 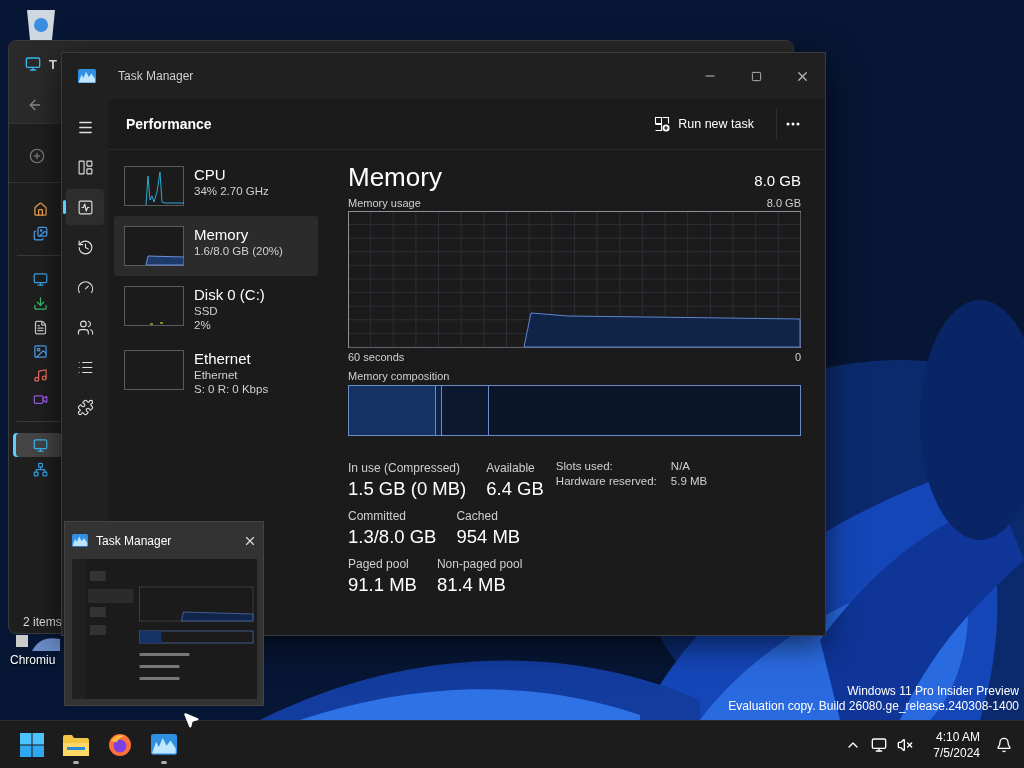 I want to click on resource-name: Disk 0 (C:), so click(x=229, y=295).